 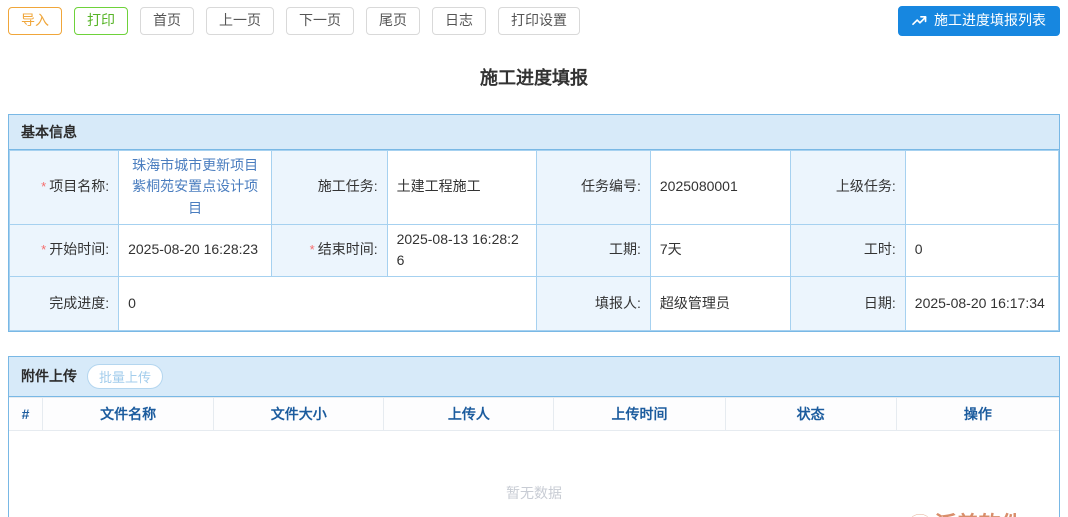 I want to click on progress-report-list-label: 施工进度填报列表, so click(x=990, y=20).